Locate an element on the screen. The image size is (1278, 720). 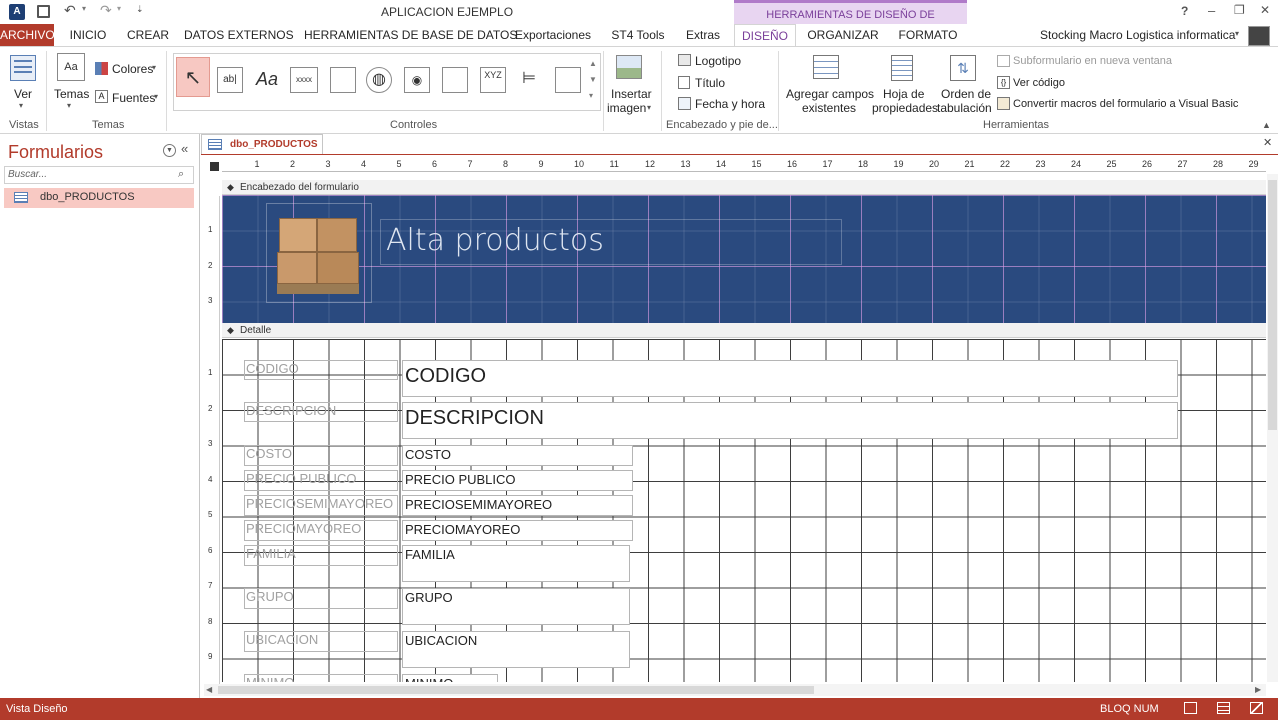
user-dropdown-icon: ▾ is located at coordinates (1237, 33).